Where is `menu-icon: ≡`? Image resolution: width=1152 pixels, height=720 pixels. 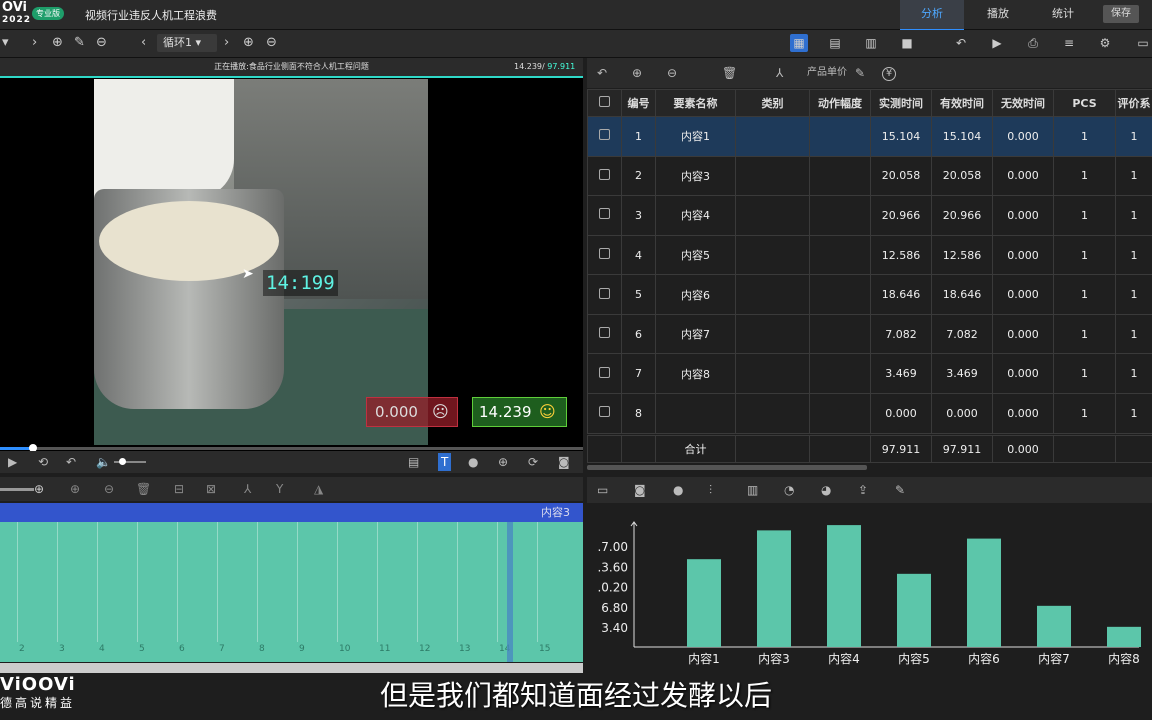
menu-icon: ≡ is located at coordinates (1069, 43).